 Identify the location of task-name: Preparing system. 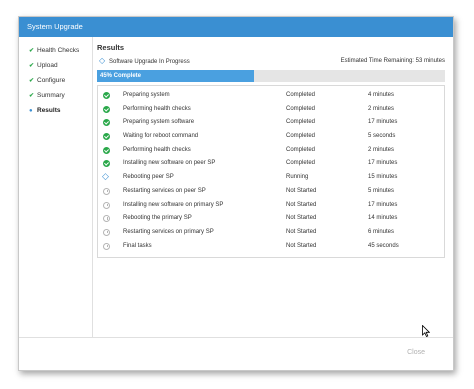
(146, 95).